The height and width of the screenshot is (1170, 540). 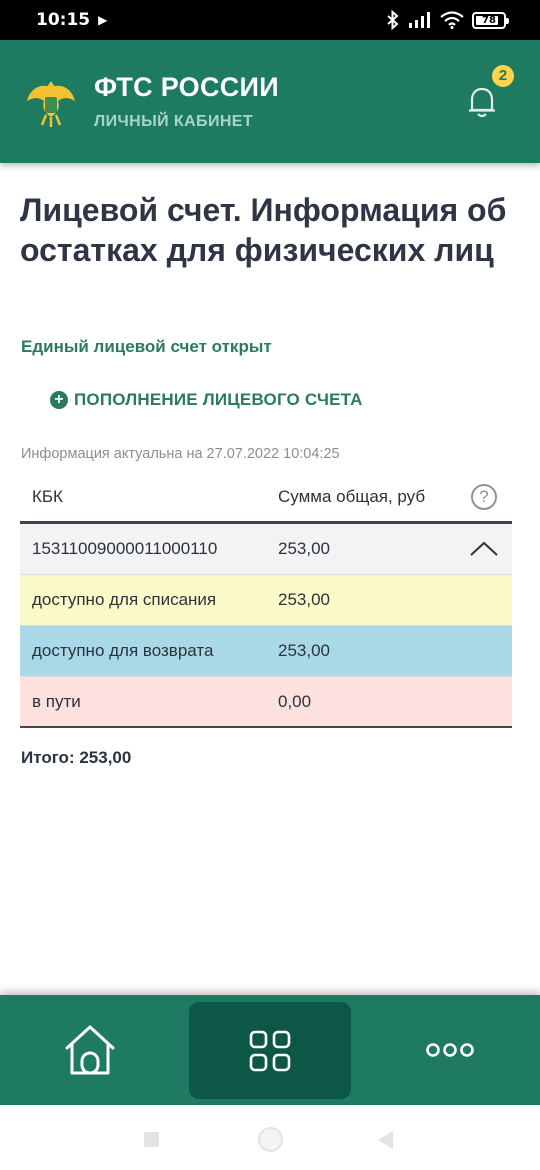 I want to click on column-header-kbk: КБК, so click(x=47, y=496).